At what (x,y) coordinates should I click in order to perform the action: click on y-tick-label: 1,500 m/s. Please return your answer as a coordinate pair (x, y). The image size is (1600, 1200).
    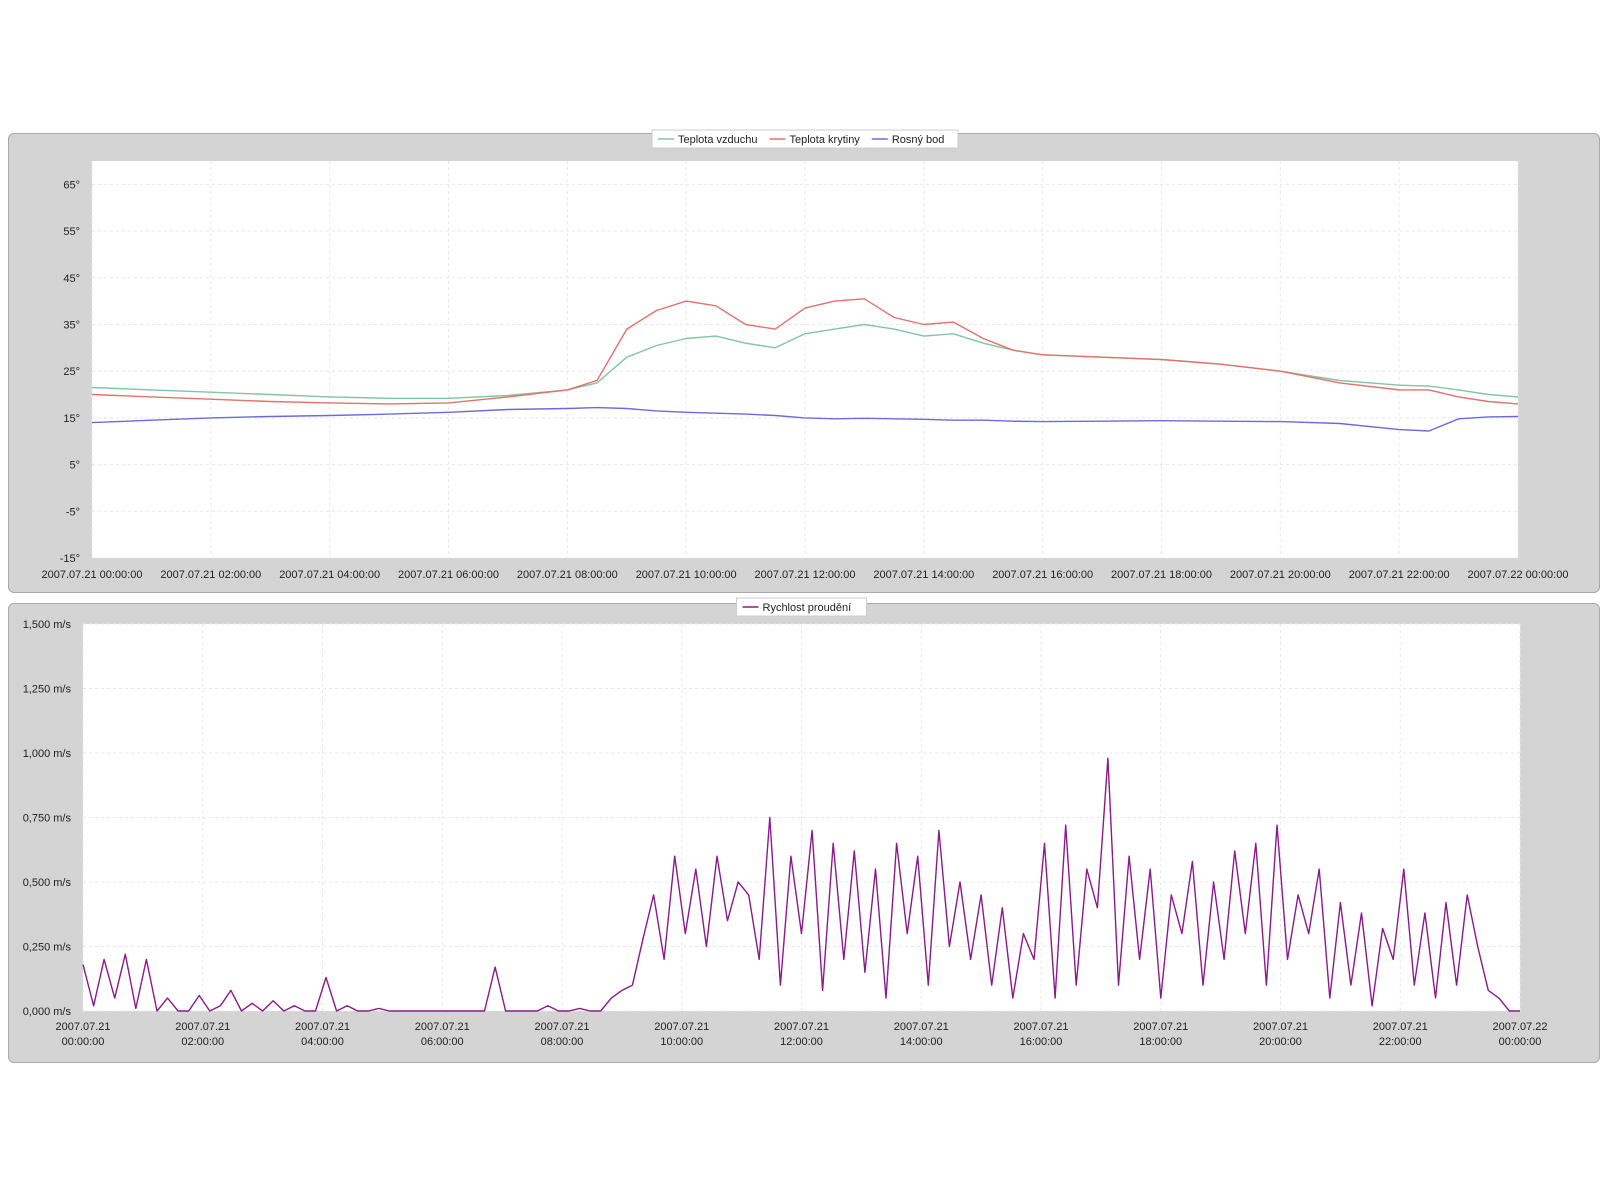
    Looking at the image, I should click on (47, 625).